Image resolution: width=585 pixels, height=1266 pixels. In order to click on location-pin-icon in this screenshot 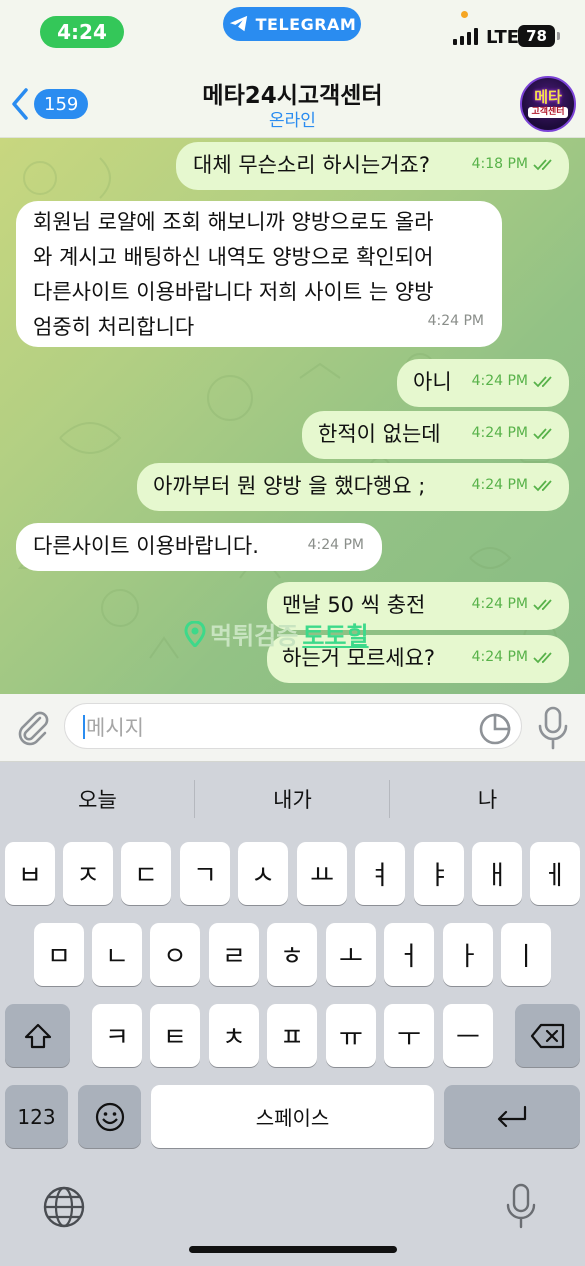, I will do `click(195, 633)`.